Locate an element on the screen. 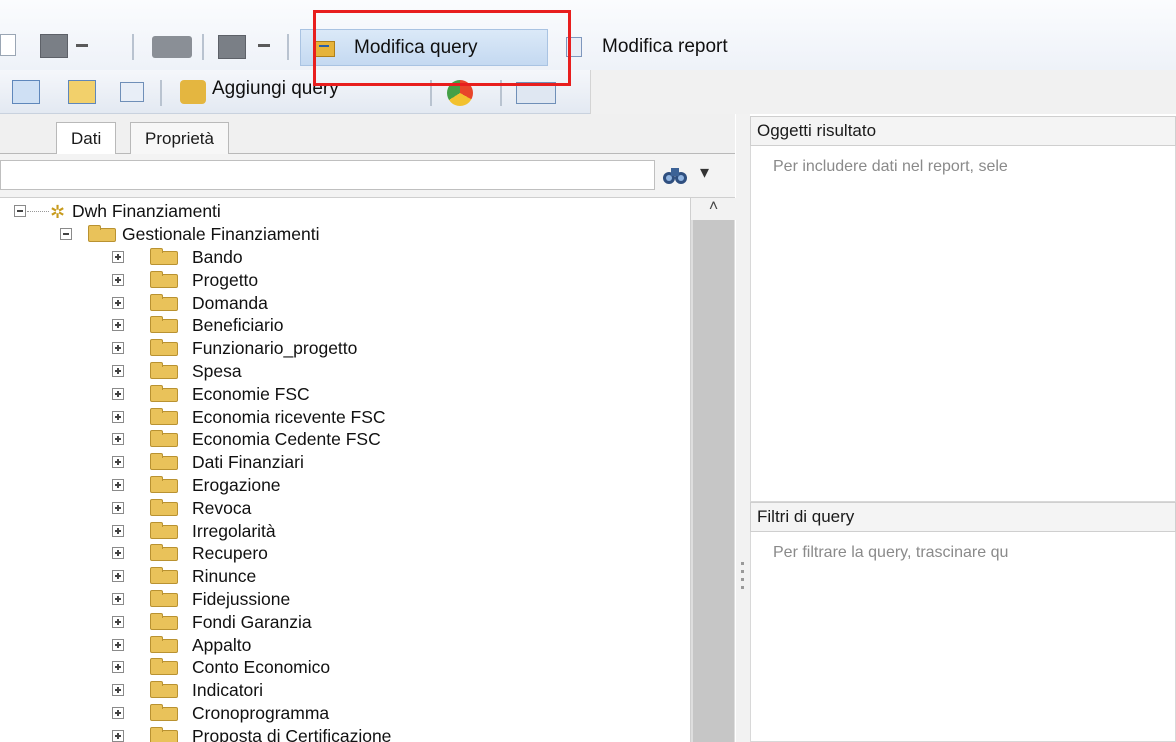 This screenshot has height=742, width=1176. modify-report-button: Modifica report is located at coordinates (665, 47).